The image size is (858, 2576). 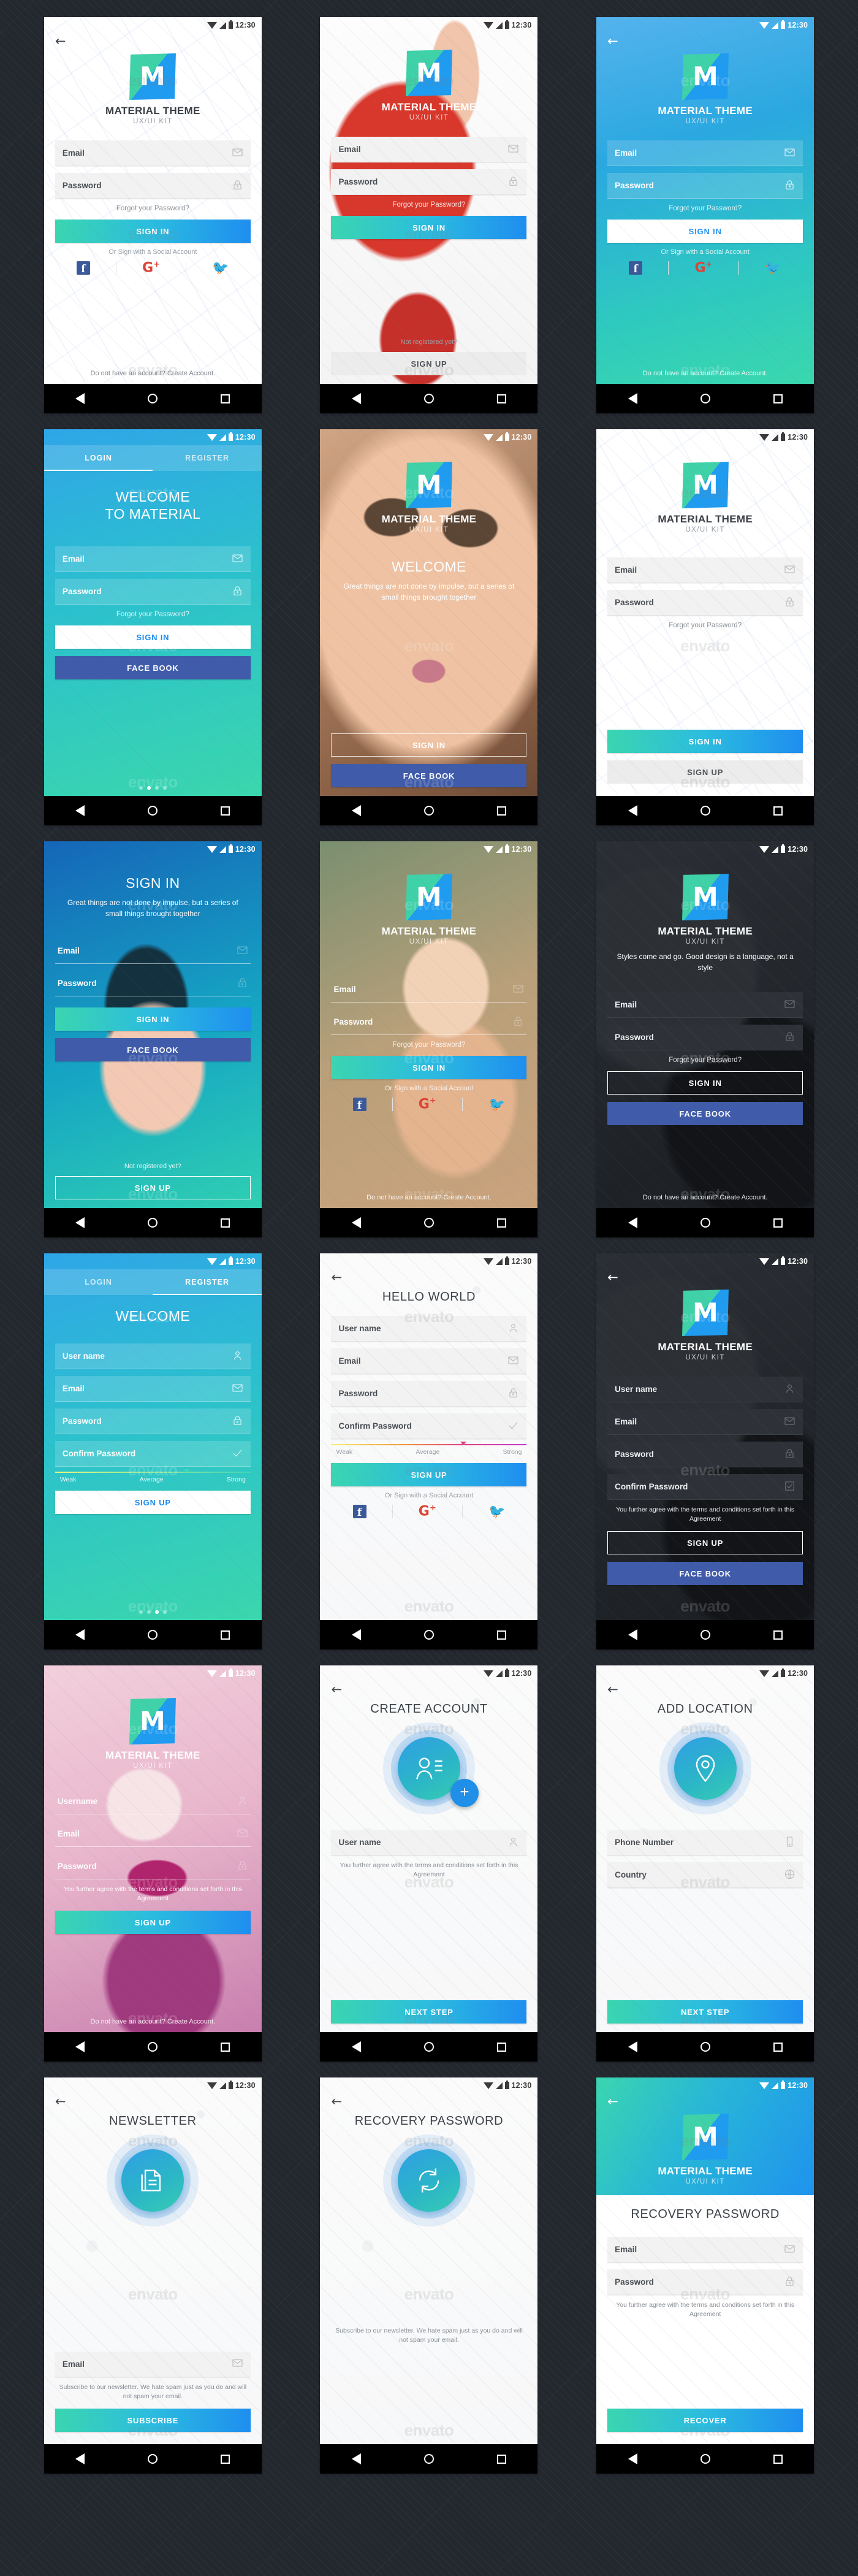 I want to click on recover-button: RECOVER, so click(x=705, y=2420).